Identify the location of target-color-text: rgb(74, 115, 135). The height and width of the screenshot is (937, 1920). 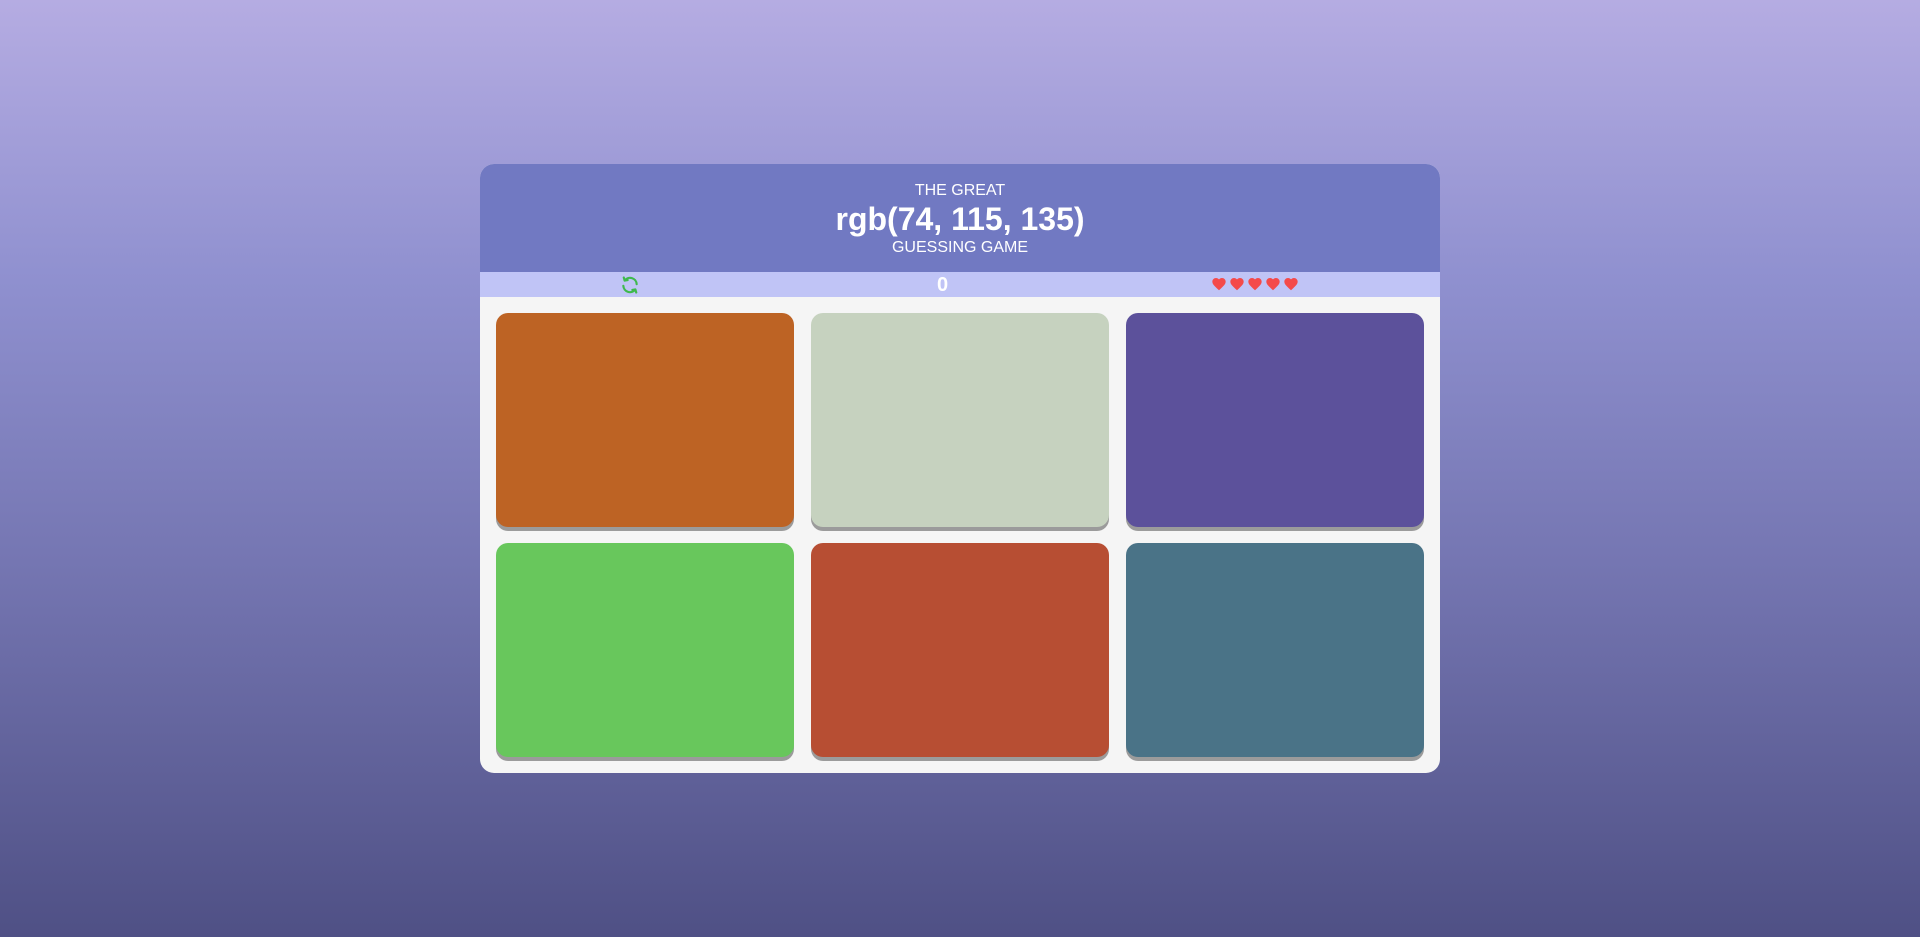
(960, 219).